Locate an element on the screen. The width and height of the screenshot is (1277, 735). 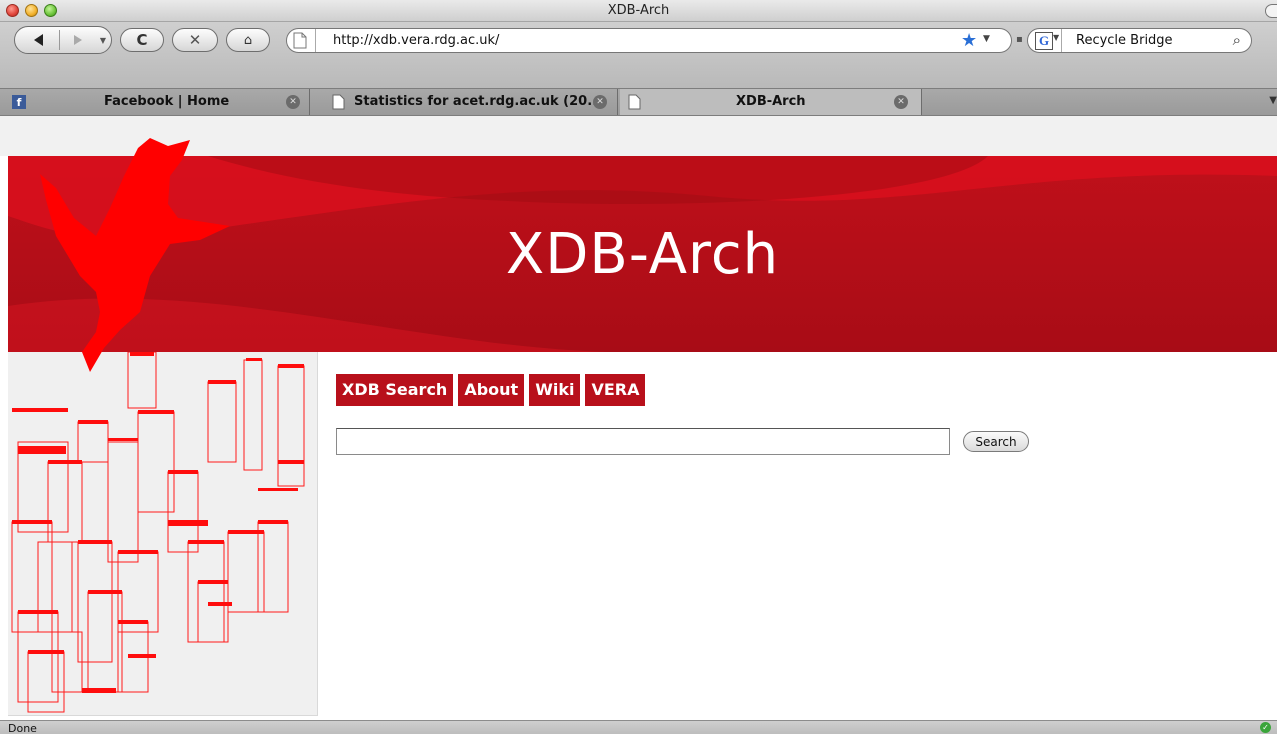
back-arrow-icon is located at coordinates (38, 40).